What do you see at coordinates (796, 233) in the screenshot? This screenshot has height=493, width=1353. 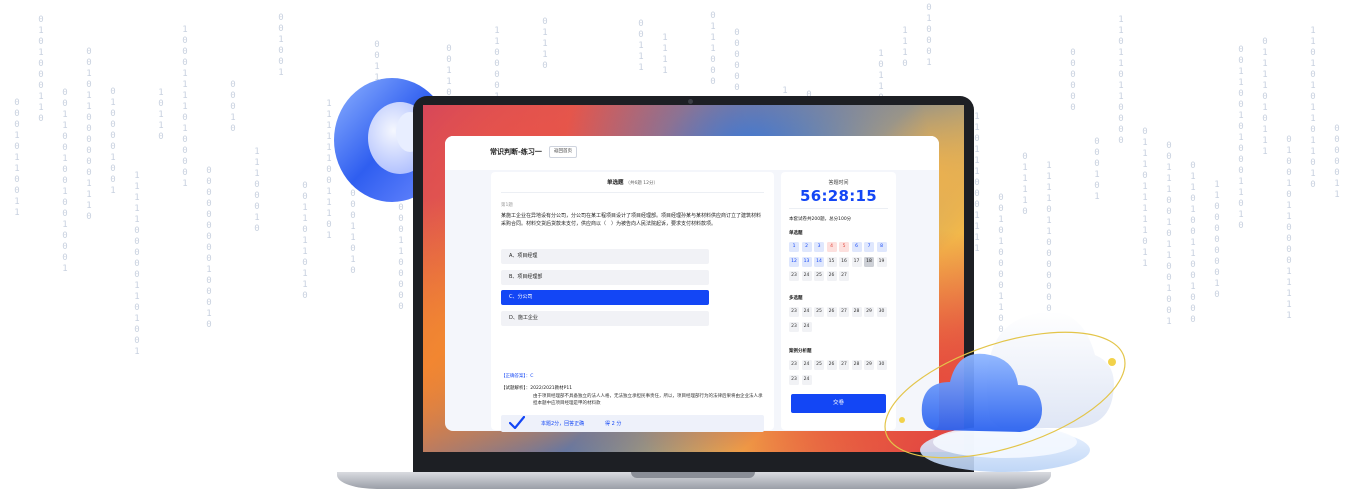 I see `section-single-title: 单选题` at bounding box center [796, 233].